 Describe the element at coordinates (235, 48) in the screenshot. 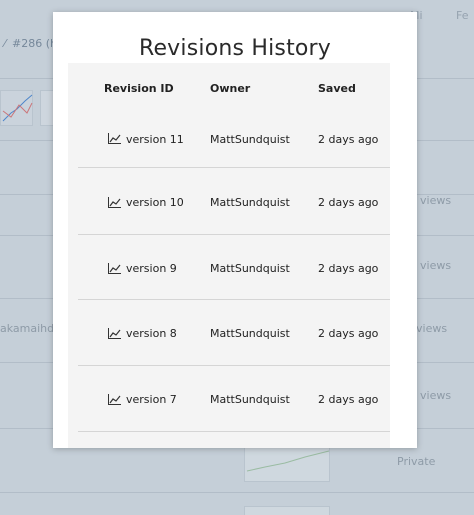

I see `modal-title: Revisions History` at that location.